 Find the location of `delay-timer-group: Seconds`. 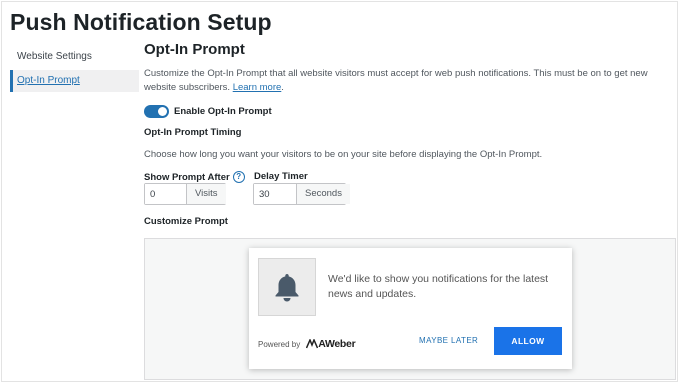

delay-timer-group: Seconds is located at coordinates (301, 194).